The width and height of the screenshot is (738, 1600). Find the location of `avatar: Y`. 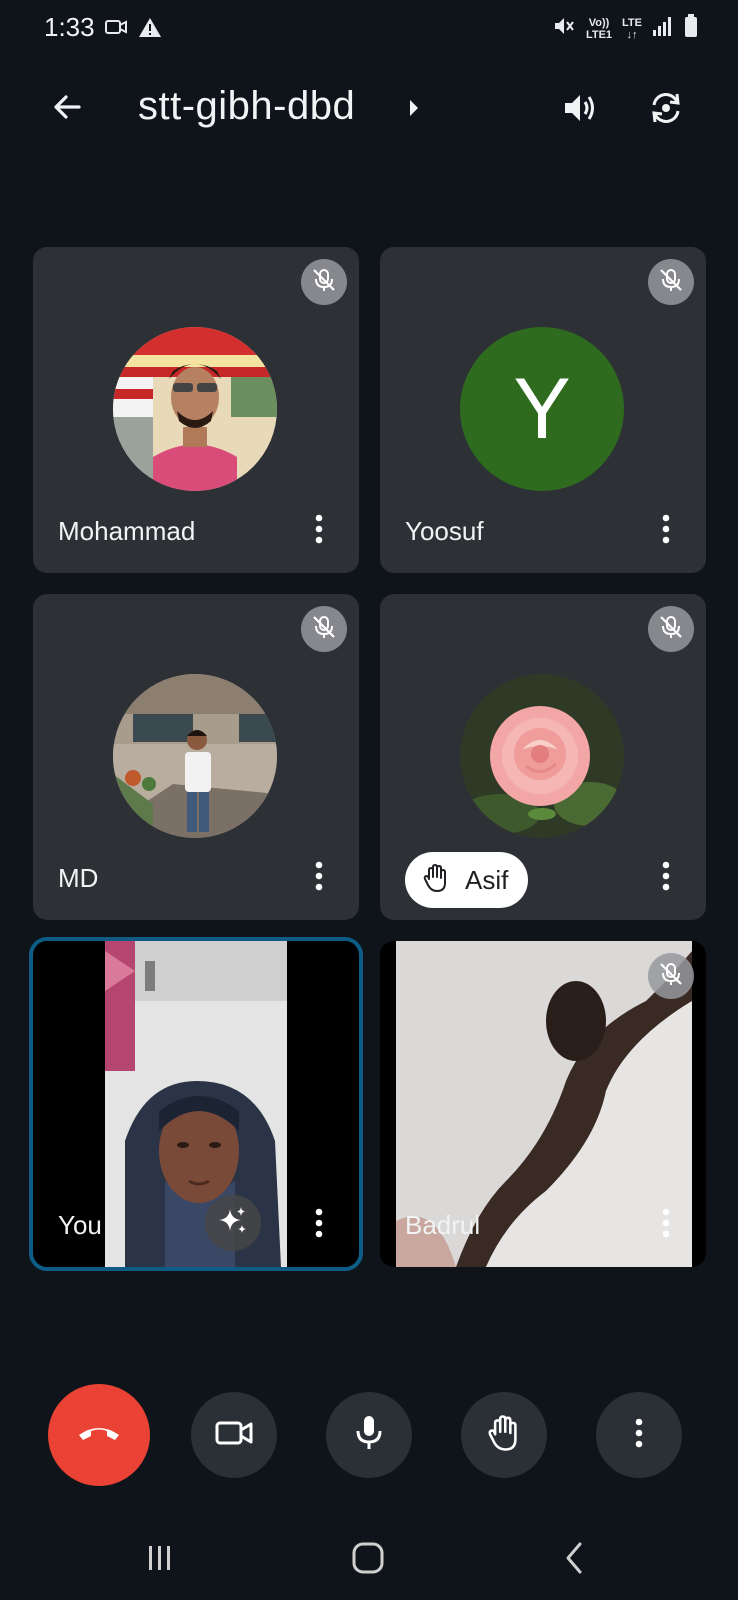

avatar: Y is located at coordinates (542, 409).